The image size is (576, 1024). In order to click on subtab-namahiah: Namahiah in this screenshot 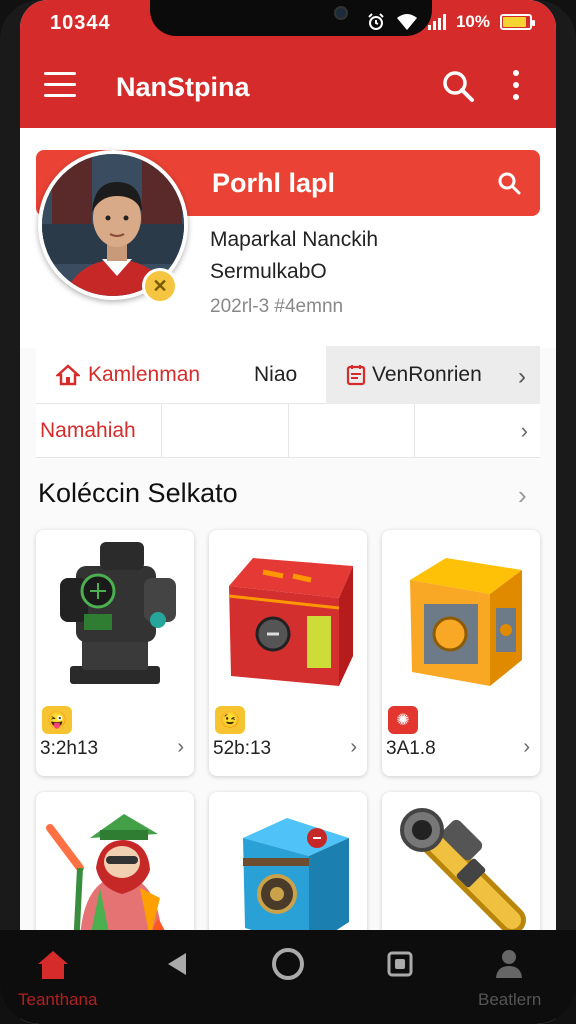, I will do `click(99, 430)`.